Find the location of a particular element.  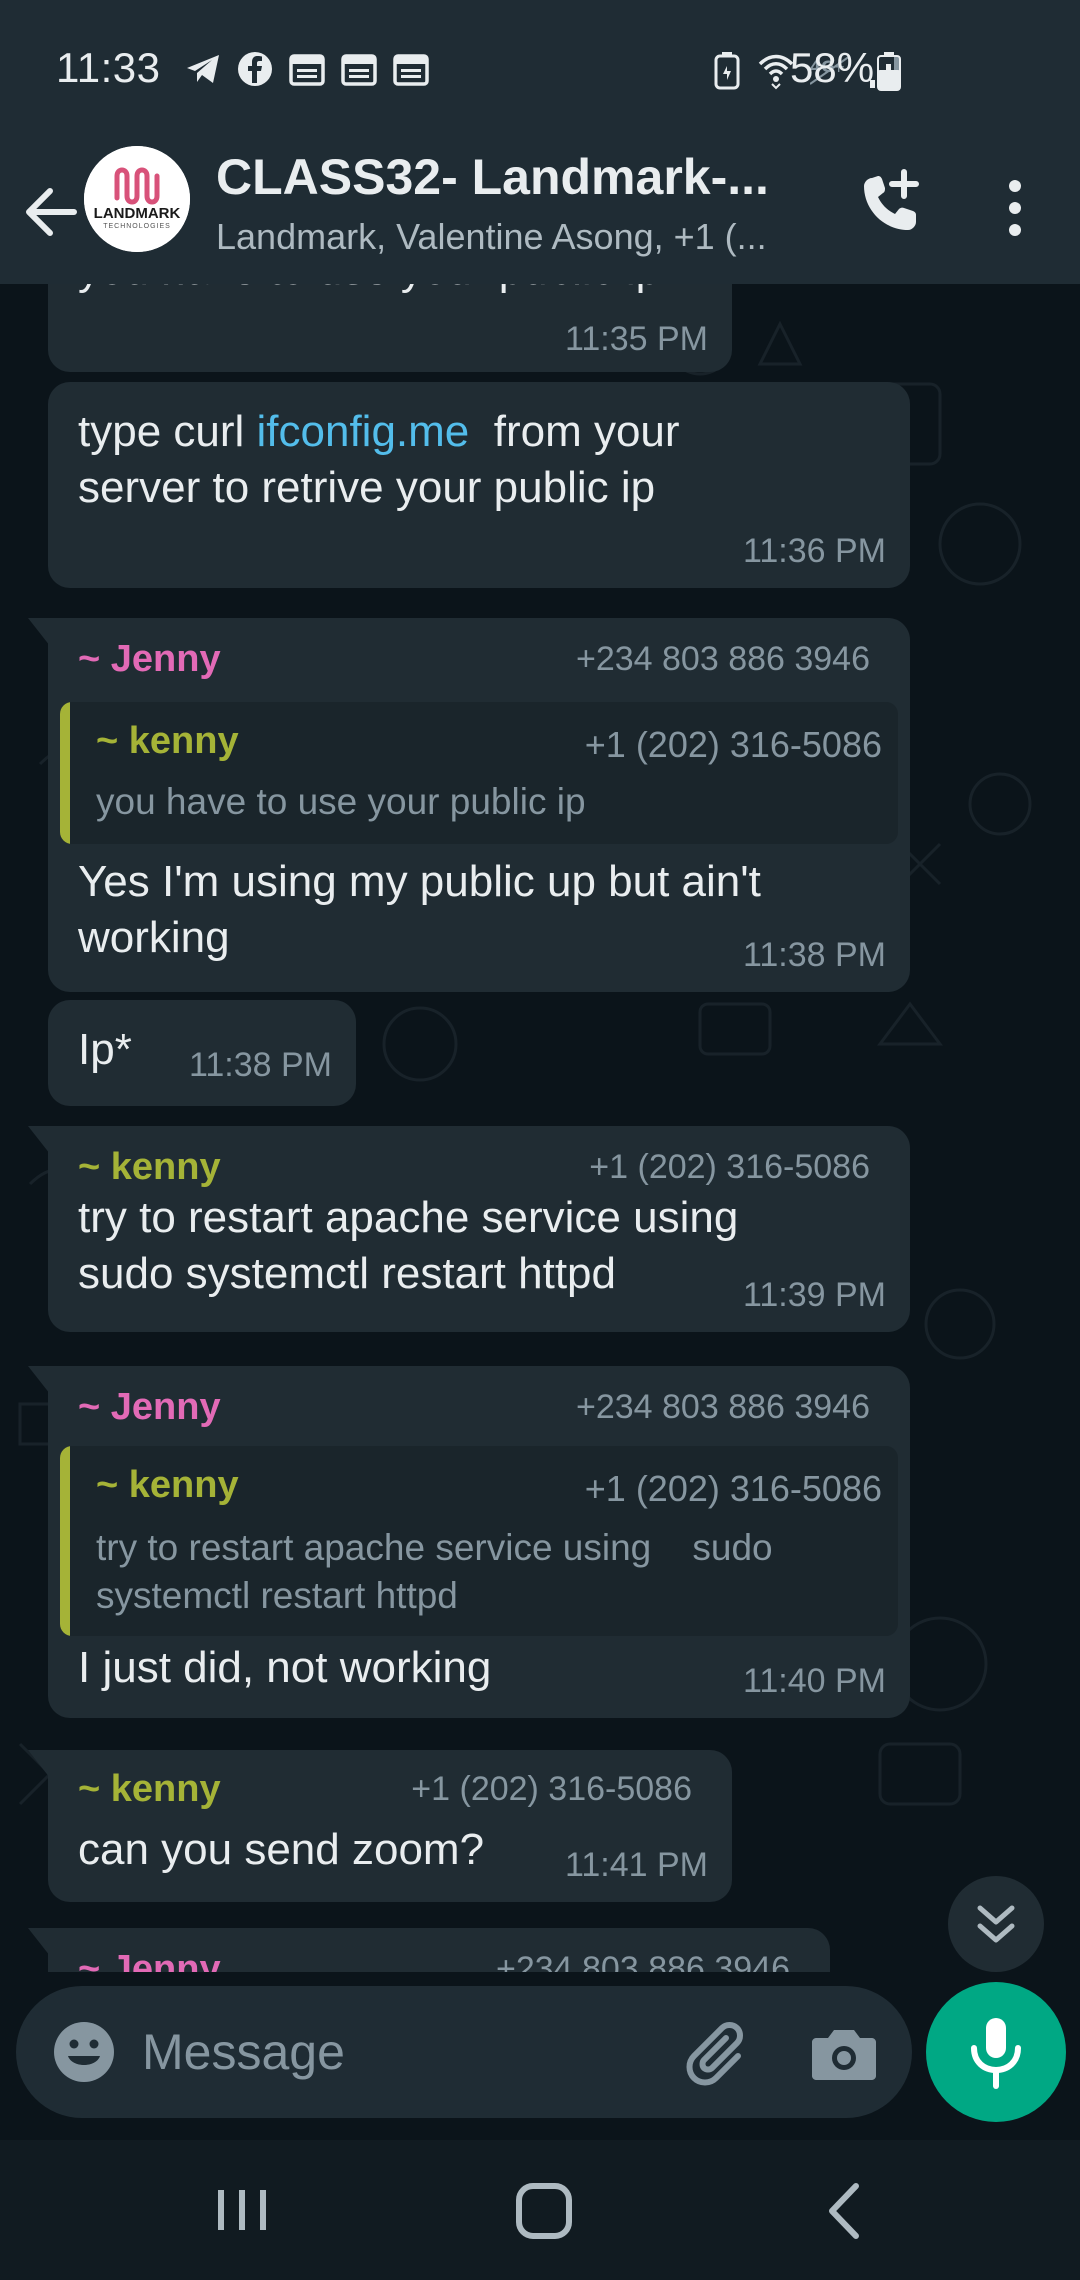

home-icon is located at coordinates (544, 2211).